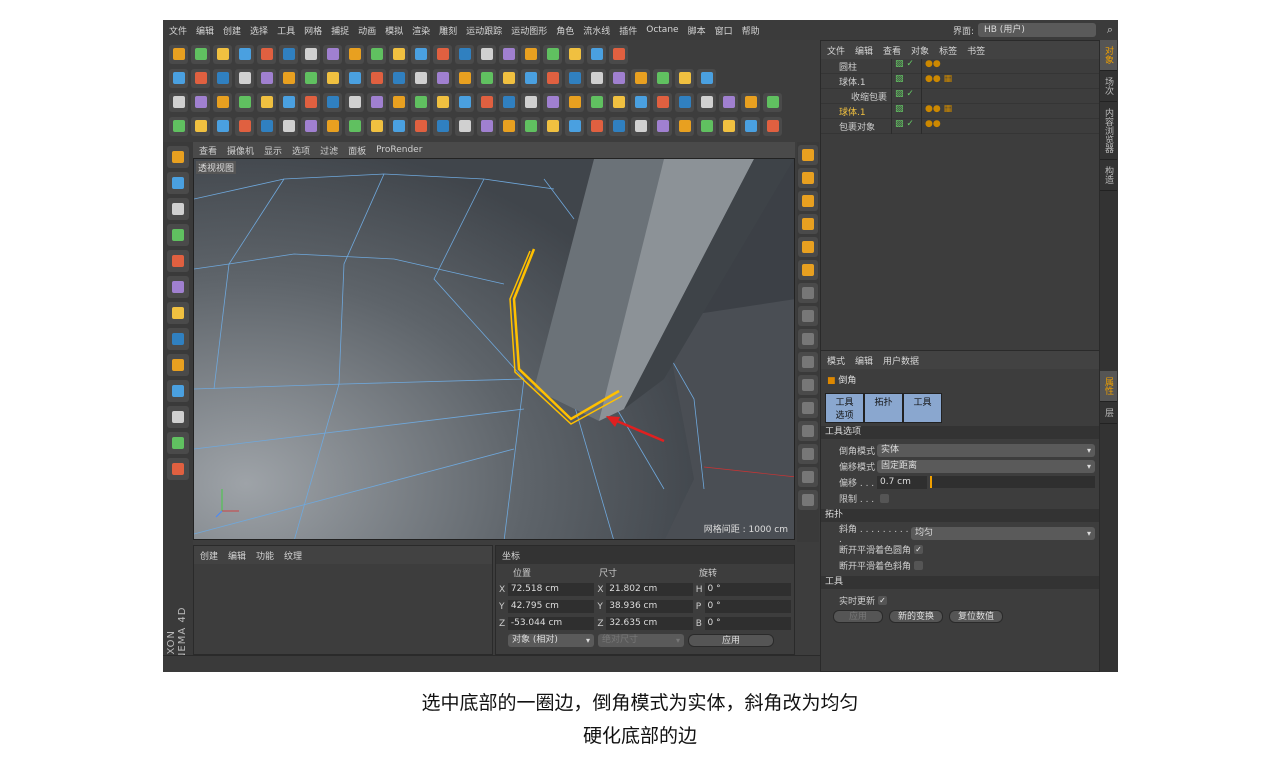 The height and width of the screenshot is (771, 1280). Describe the element at coordinates (649, 606) in the screenshot. I see `coordinate-input: 38.936 cm` at that location.